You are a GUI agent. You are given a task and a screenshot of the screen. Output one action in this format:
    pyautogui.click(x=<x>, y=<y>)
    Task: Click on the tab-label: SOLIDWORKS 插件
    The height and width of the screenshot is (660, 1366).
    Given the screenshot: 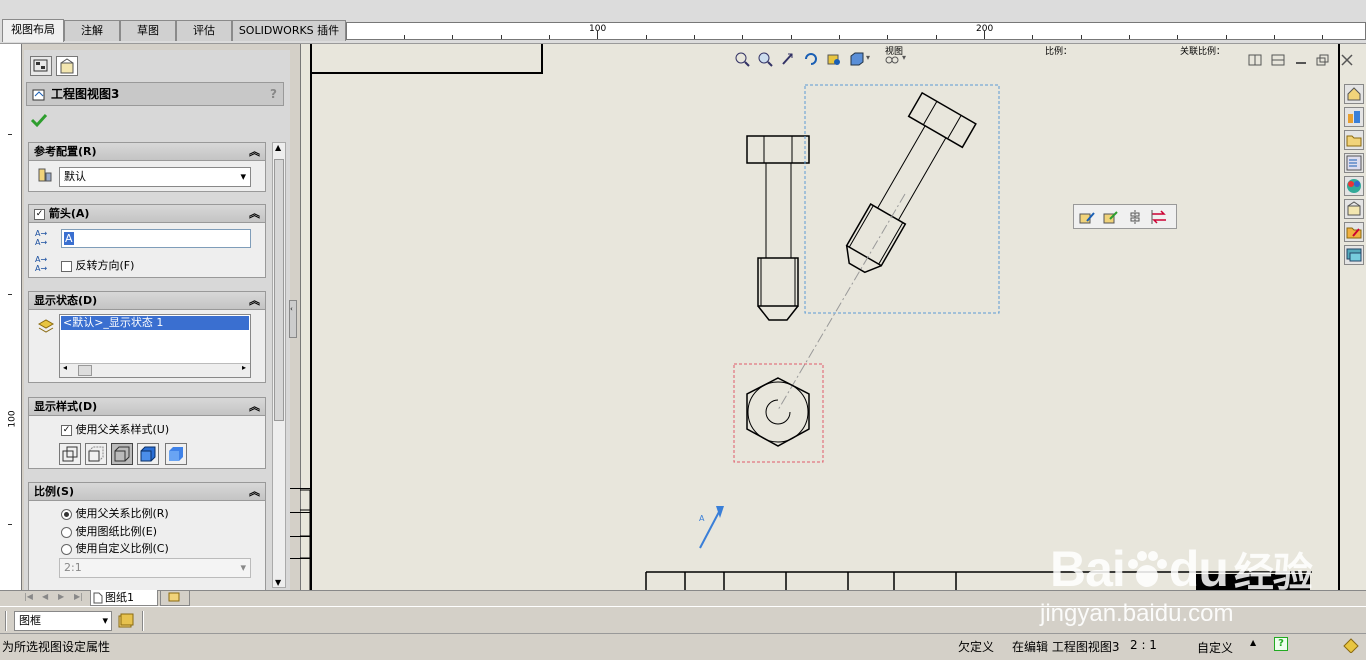 What is the action you would take?
    pyautogui.click(x=289, y=30)
    